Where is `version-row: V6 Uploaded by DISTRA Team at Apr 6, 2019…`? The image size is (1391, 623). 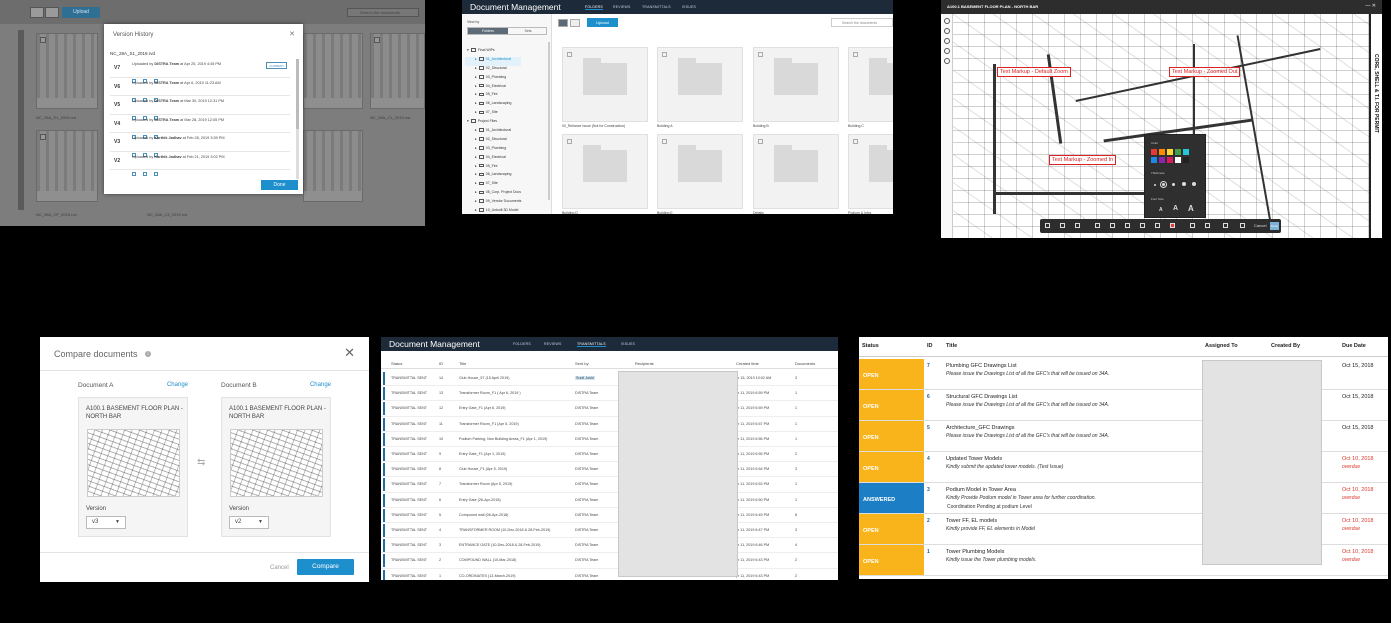
version-row: V6 Uploaded by DISTRA Team at Apr 6, 2019… is located at coordinates (200, 90).